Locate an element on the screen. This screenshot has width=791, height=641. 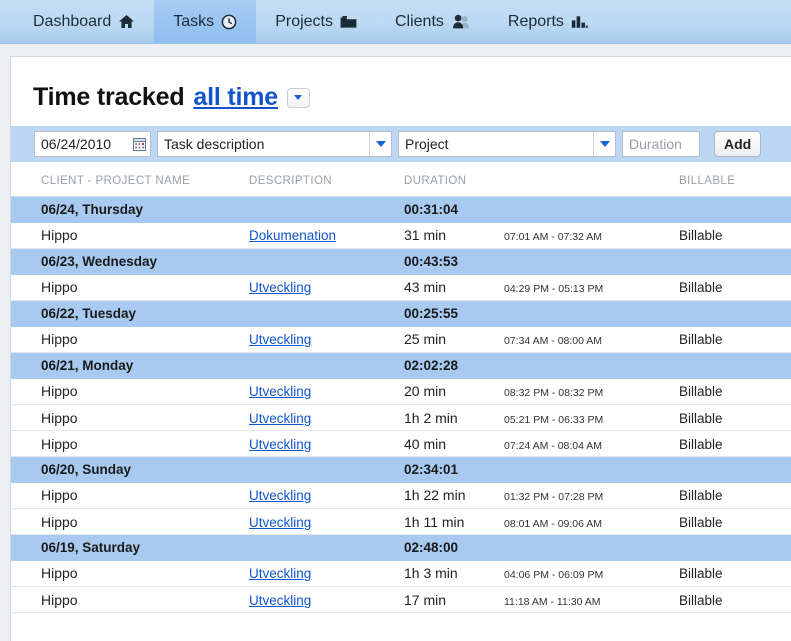
nav-tab-tasks: Tasks is located at coordinates (205, 21).